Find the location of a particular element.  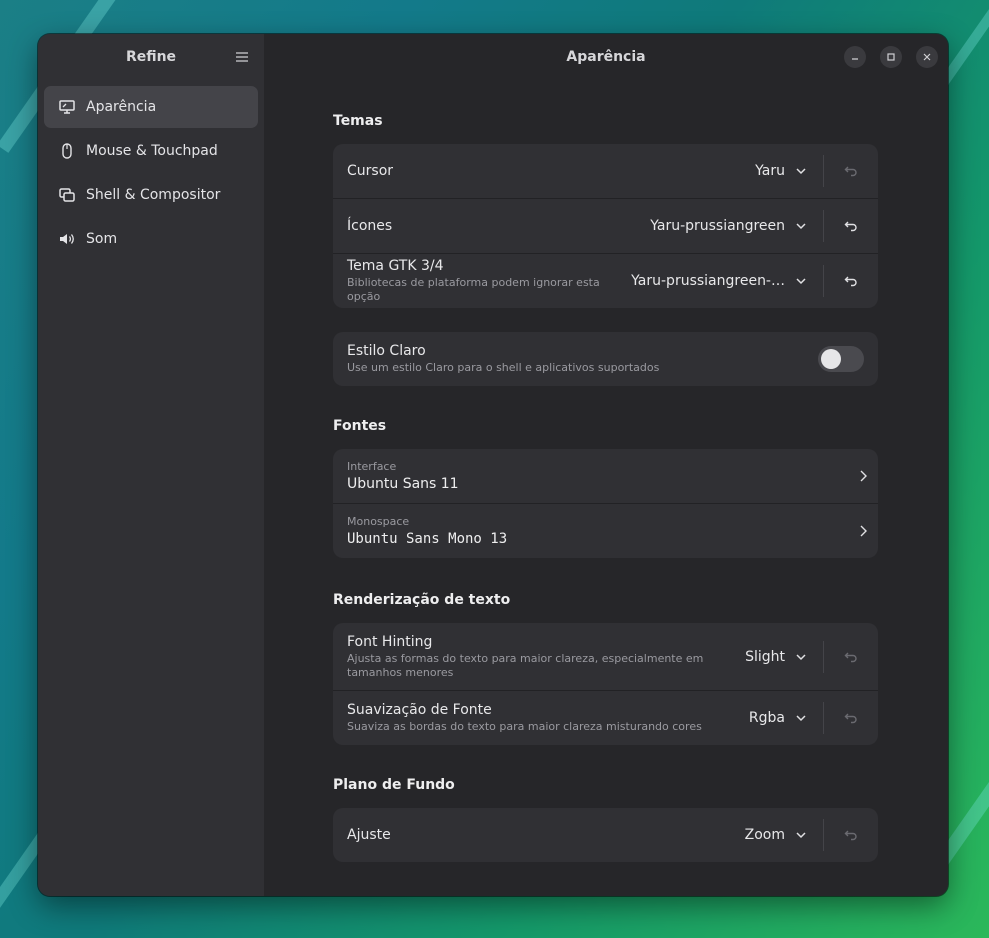

interface-font-row: Interface Ubuntu Sans 11 is located at coordinates (605, 476).